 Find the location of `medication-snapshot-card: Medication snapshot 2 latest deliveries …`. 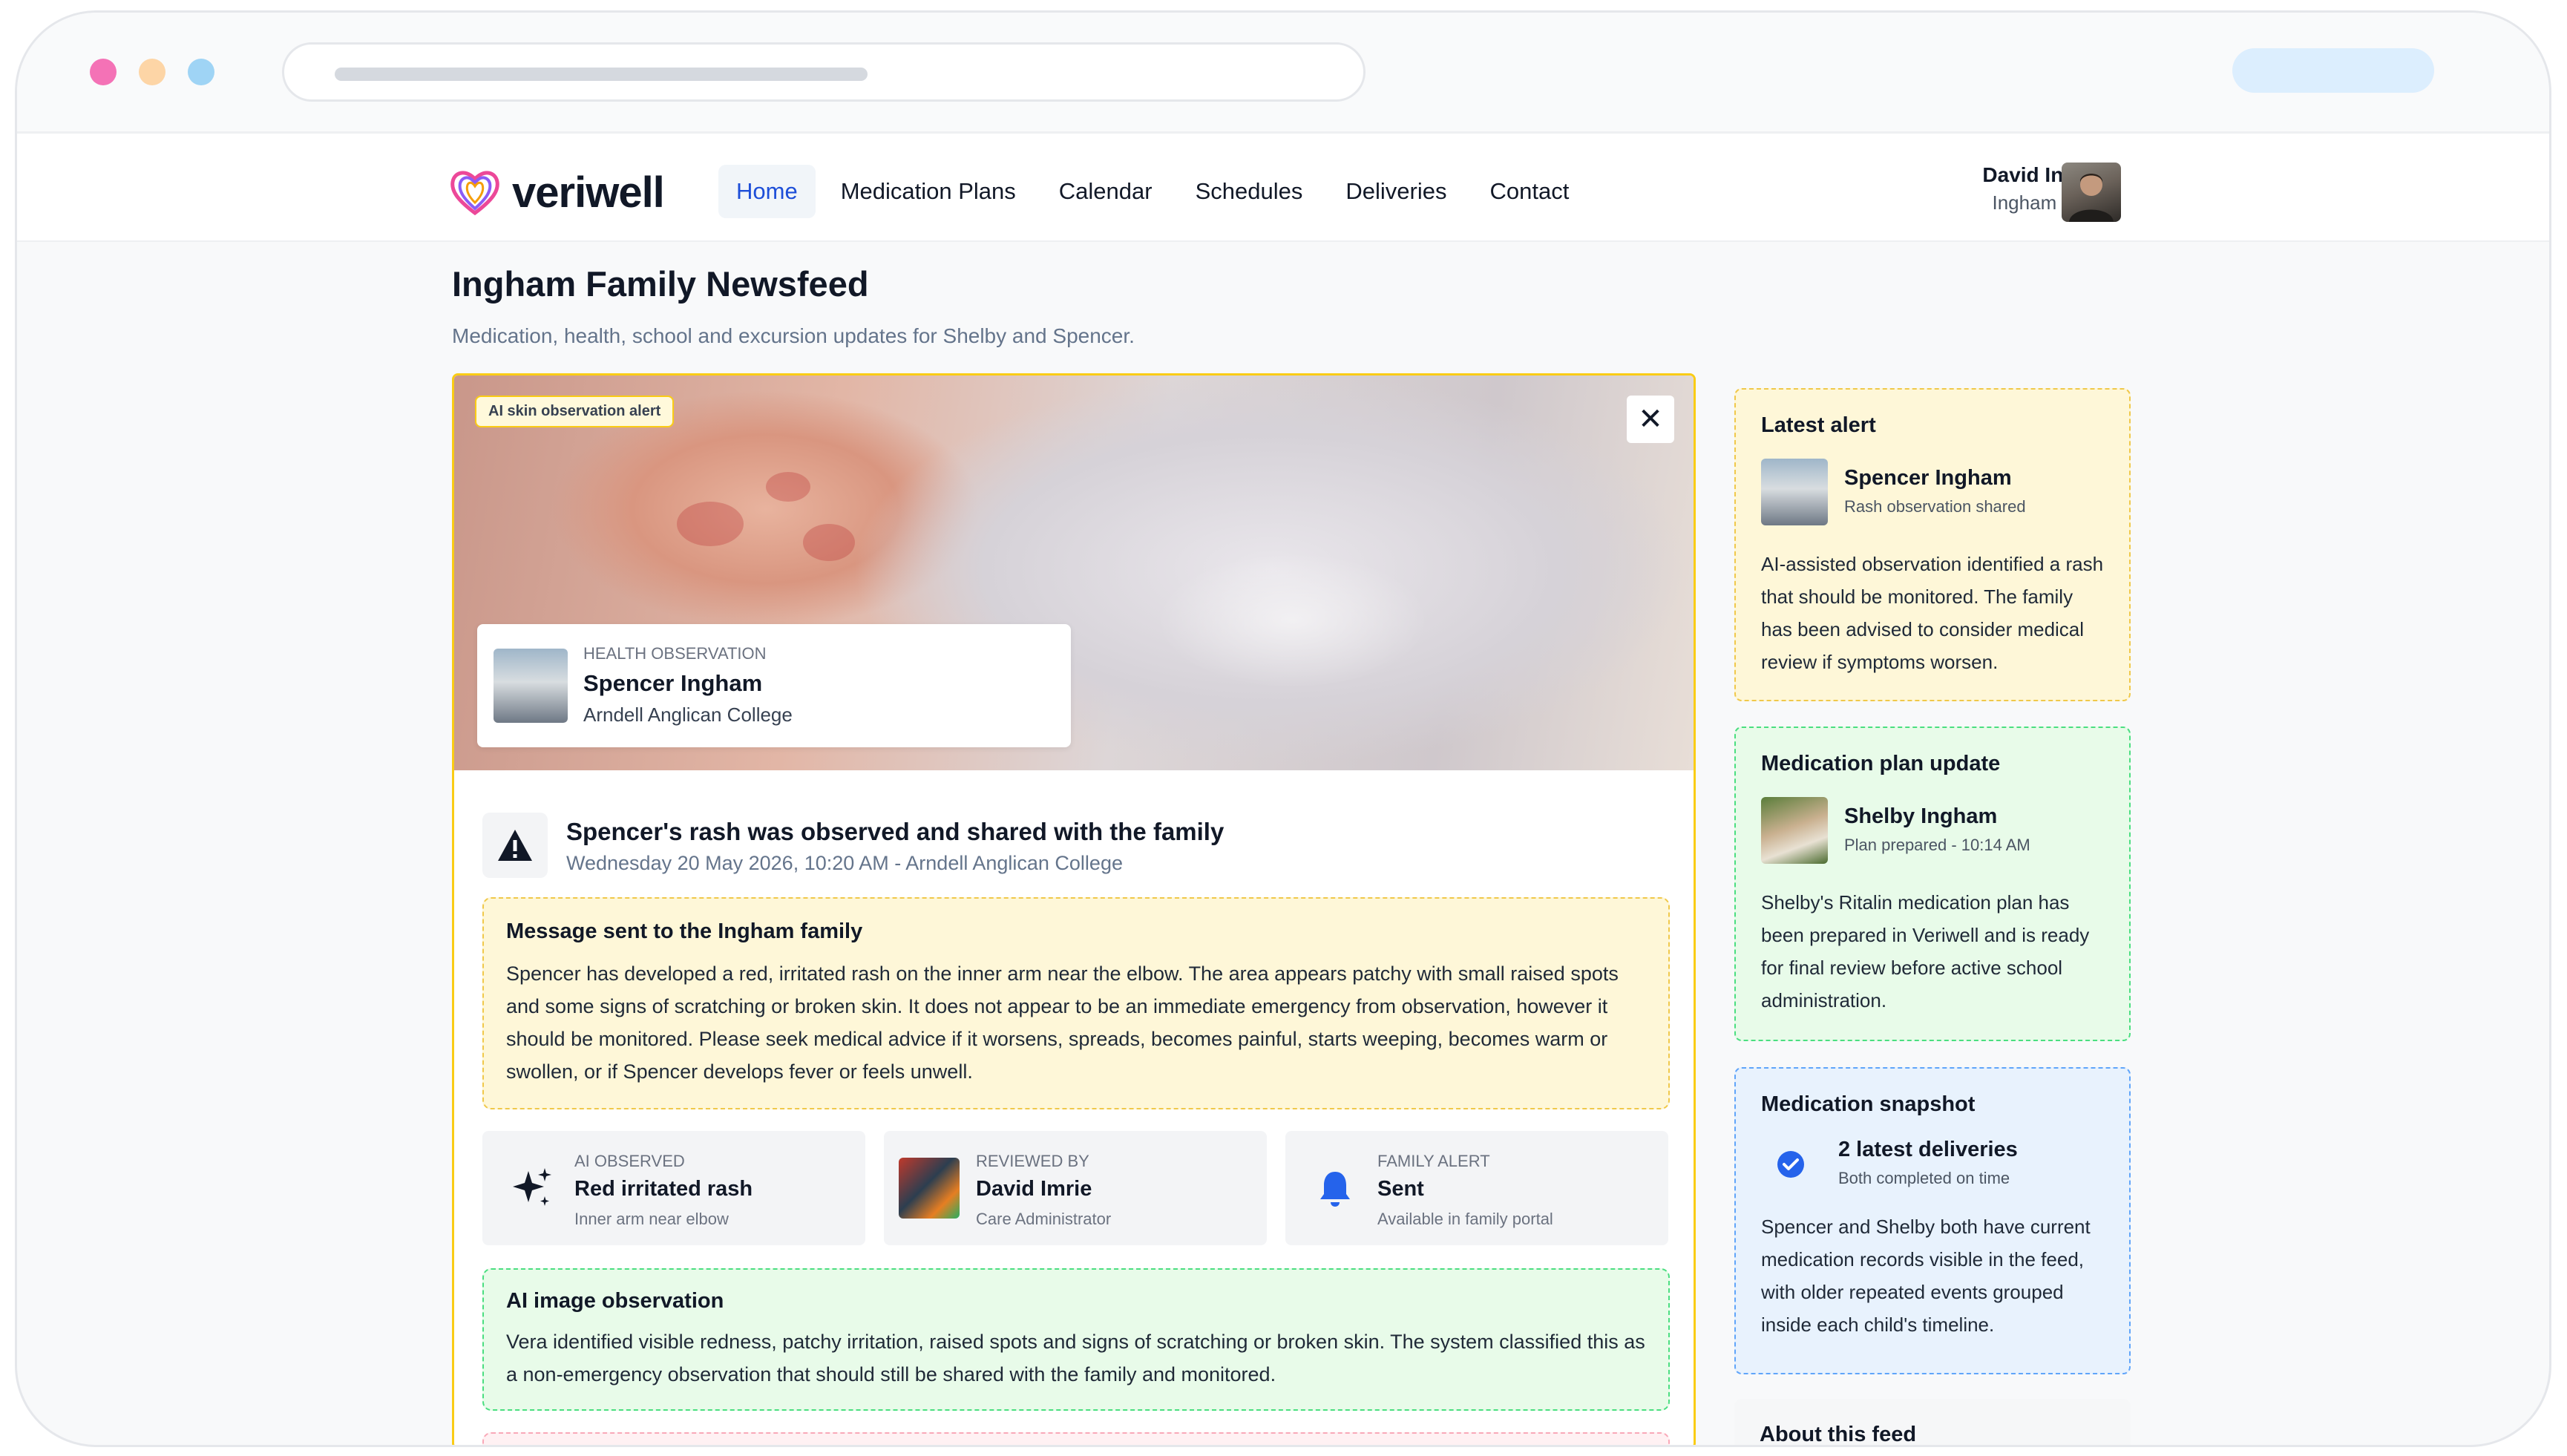

medication-snapshot-card: Medication snapshot 2 latest deliveries … is located at coordinates (1932, 1221).